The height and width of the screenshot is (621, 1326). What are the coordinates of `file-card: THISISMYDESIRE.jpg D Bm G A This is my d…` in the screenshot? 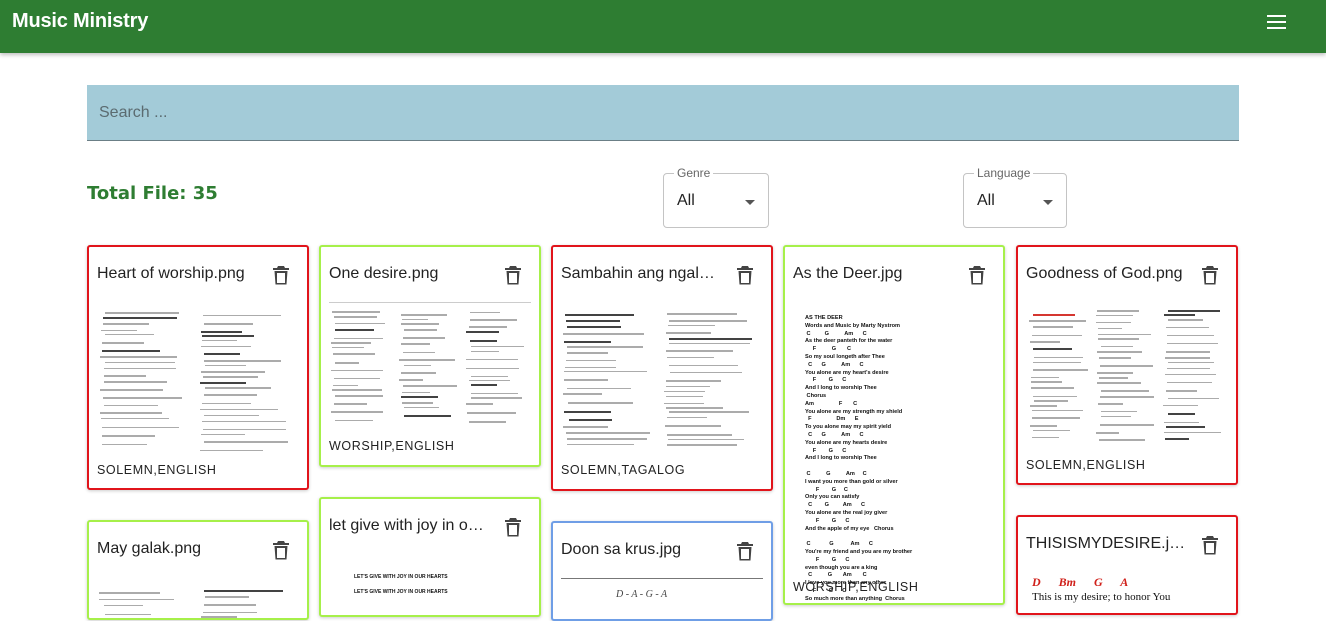 It's located at (1127, 565).